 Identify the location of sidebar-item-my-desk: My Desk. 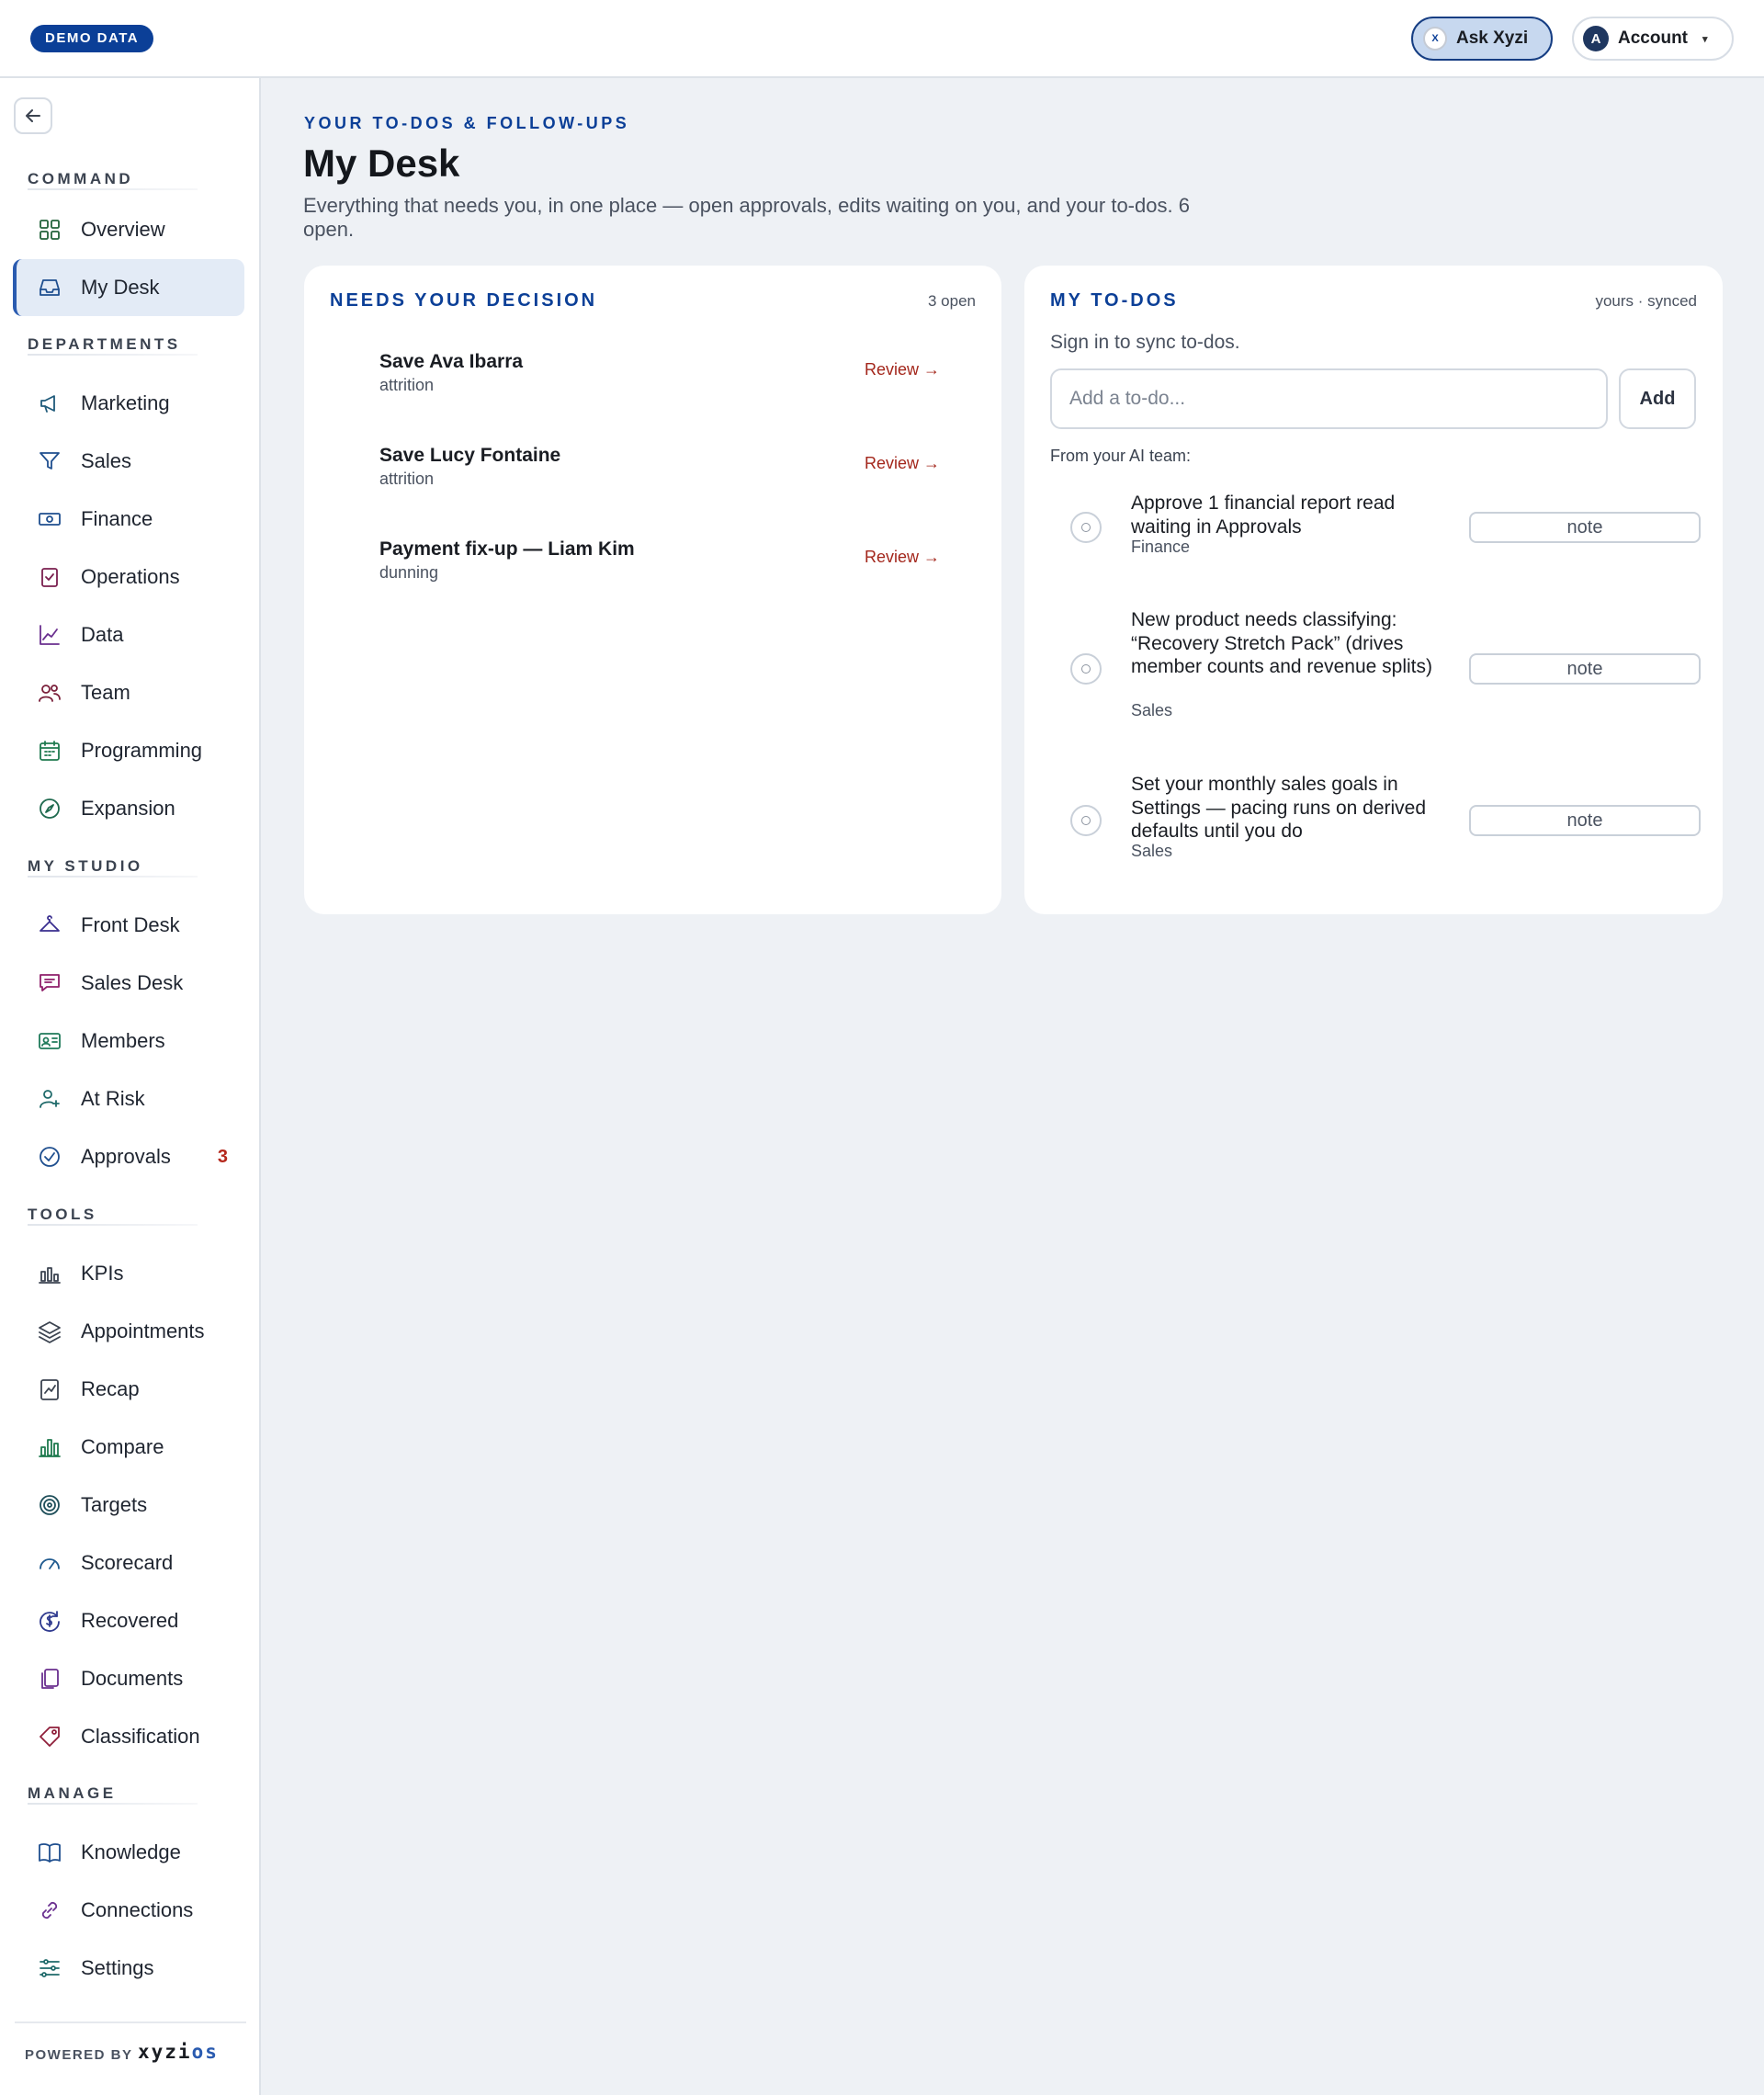
(128, 287).